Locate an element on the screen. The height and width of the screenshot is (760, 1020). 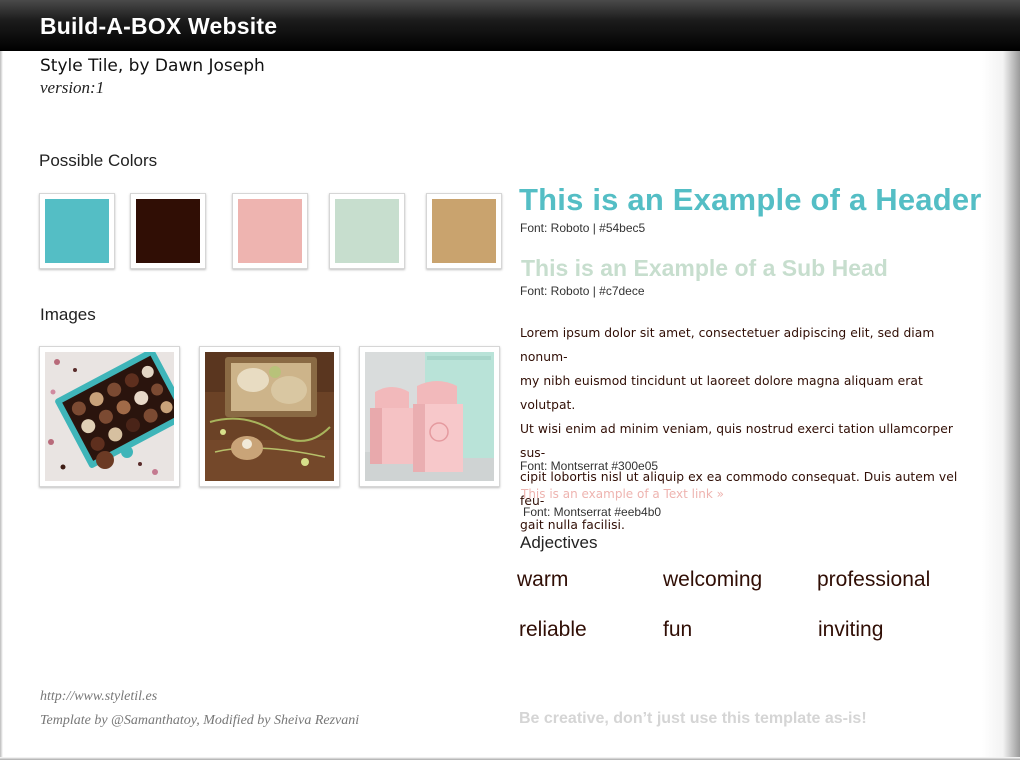
boxes-illustration is located at coordinates (429, 416).